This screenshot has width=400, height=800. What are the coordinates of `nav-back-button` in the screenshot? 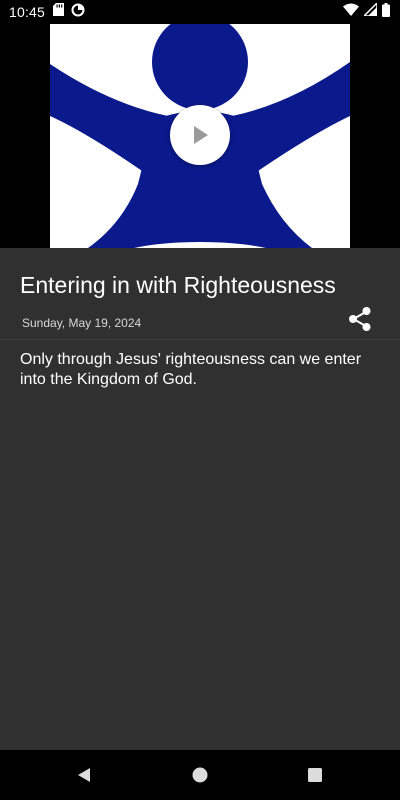 It's located at (84, 775).